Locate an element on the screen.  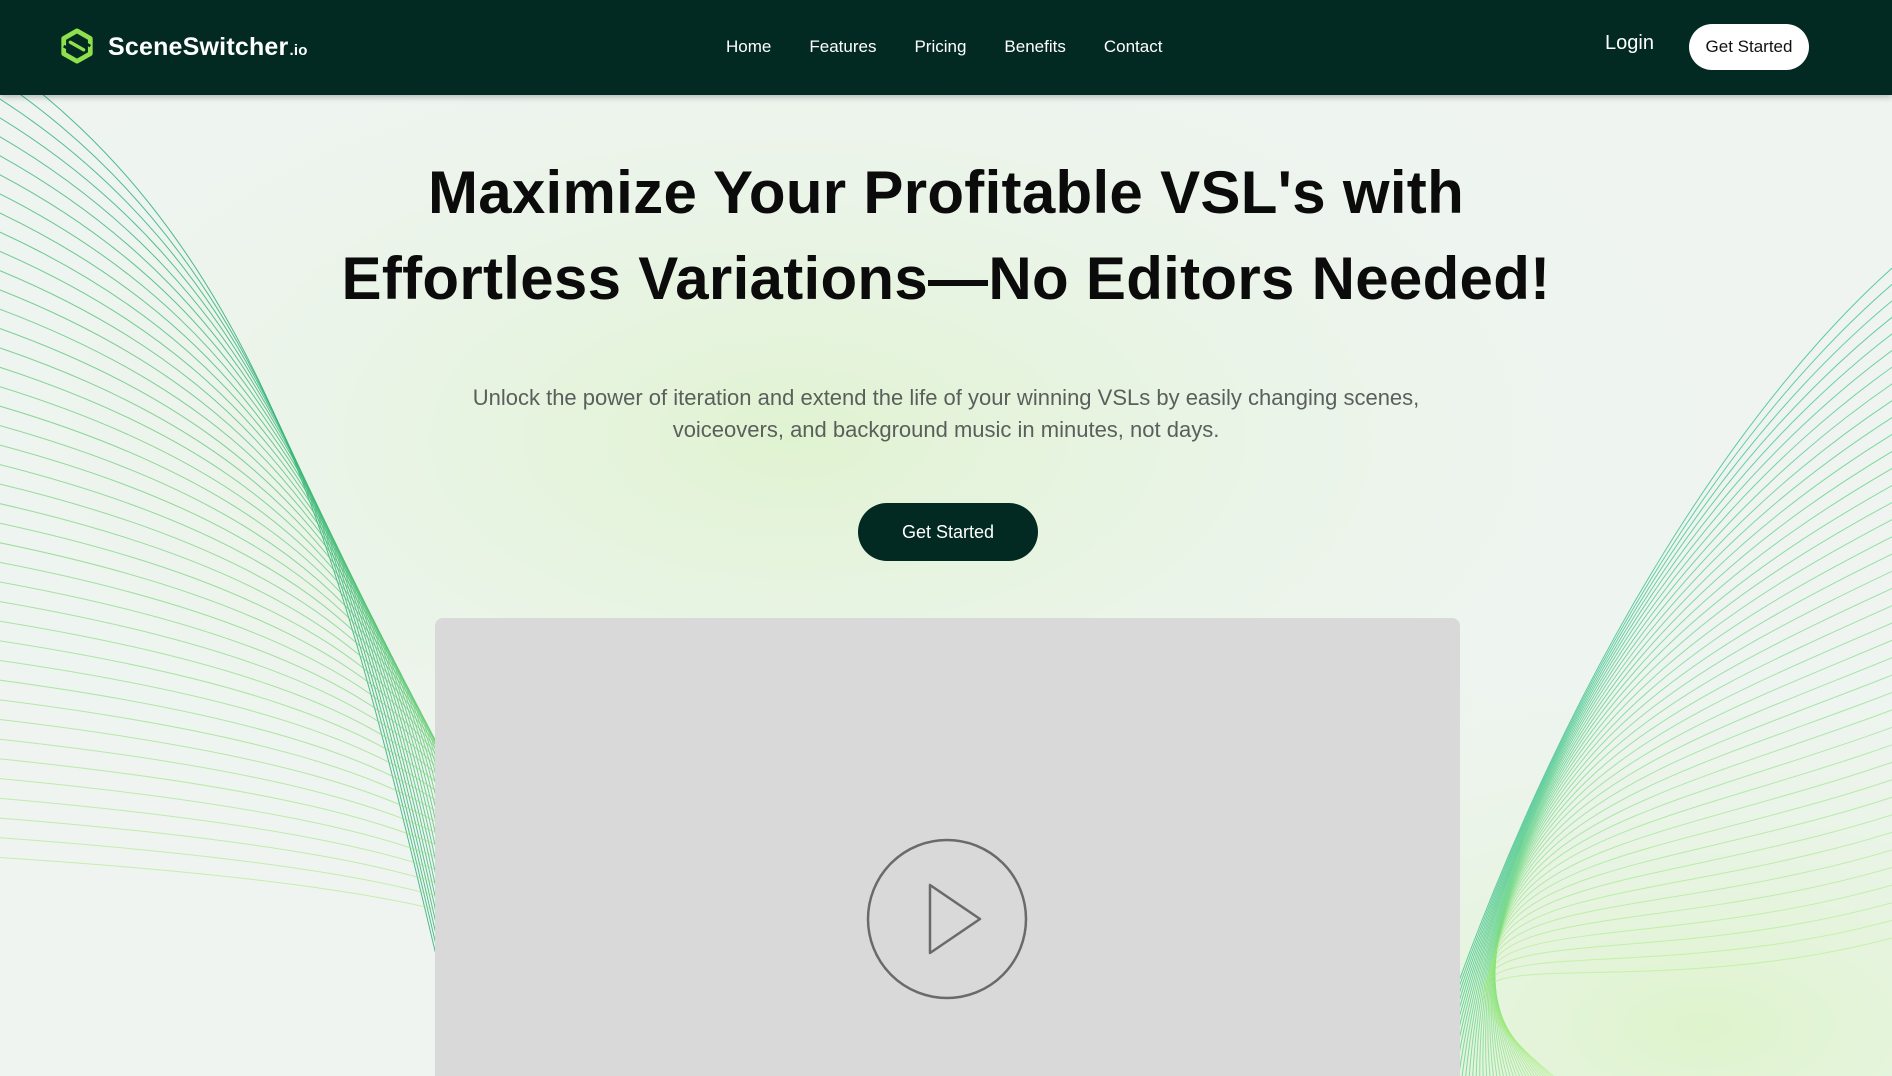
interlocking-hexagon-logo-icon is located at coordinates (77, 46).